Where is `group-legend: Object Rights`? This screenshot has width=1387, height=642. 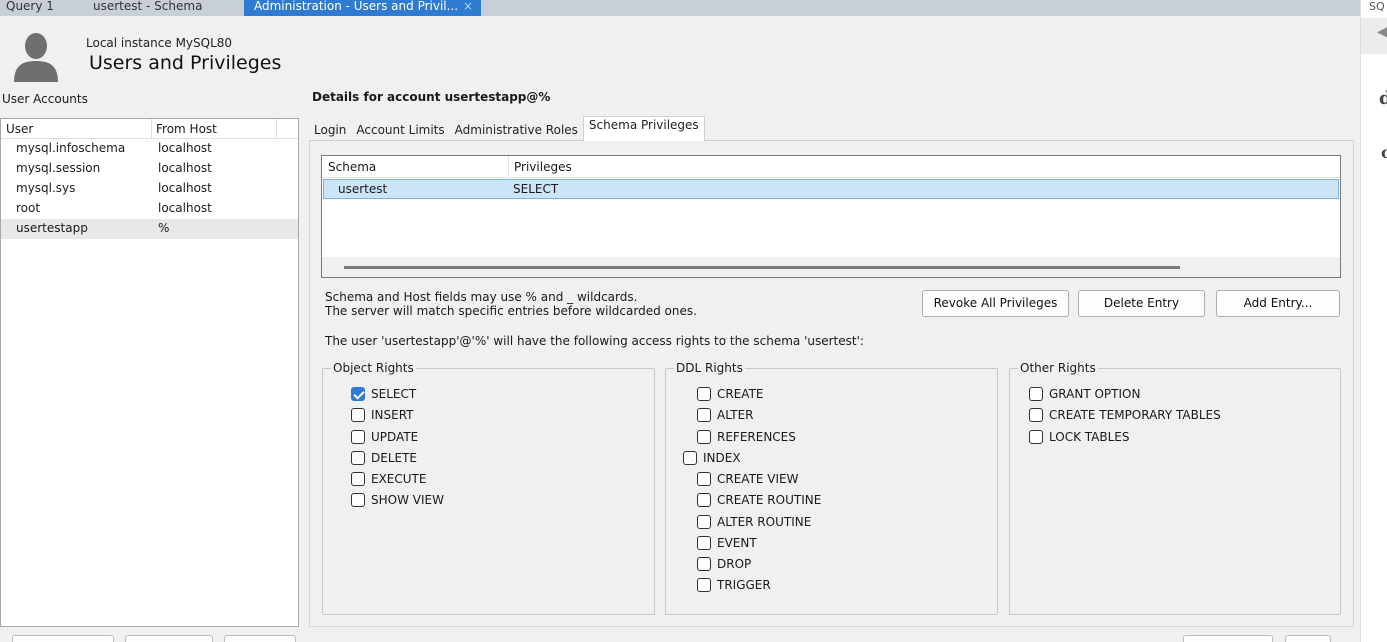
group-legend: Object Rights is located at coordinates (373, 368).